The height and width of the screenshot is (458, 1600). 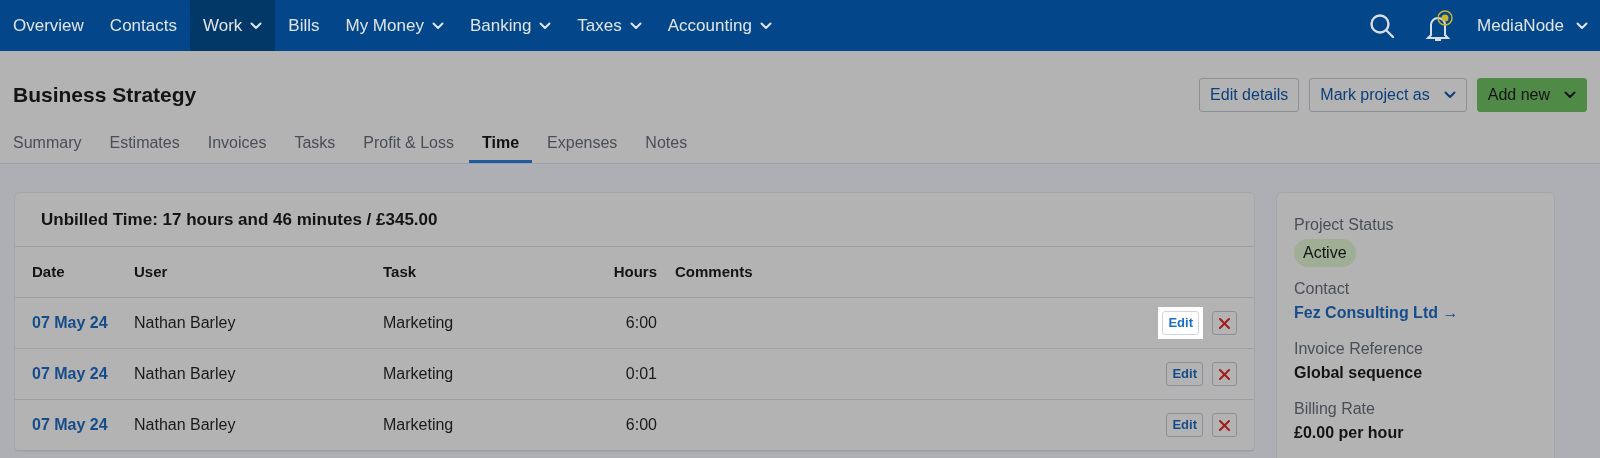 What do you see at coordinates (1344, 225) in the screenshot?
I see `field-label: Project Status` at bounding box center [1344, 225].